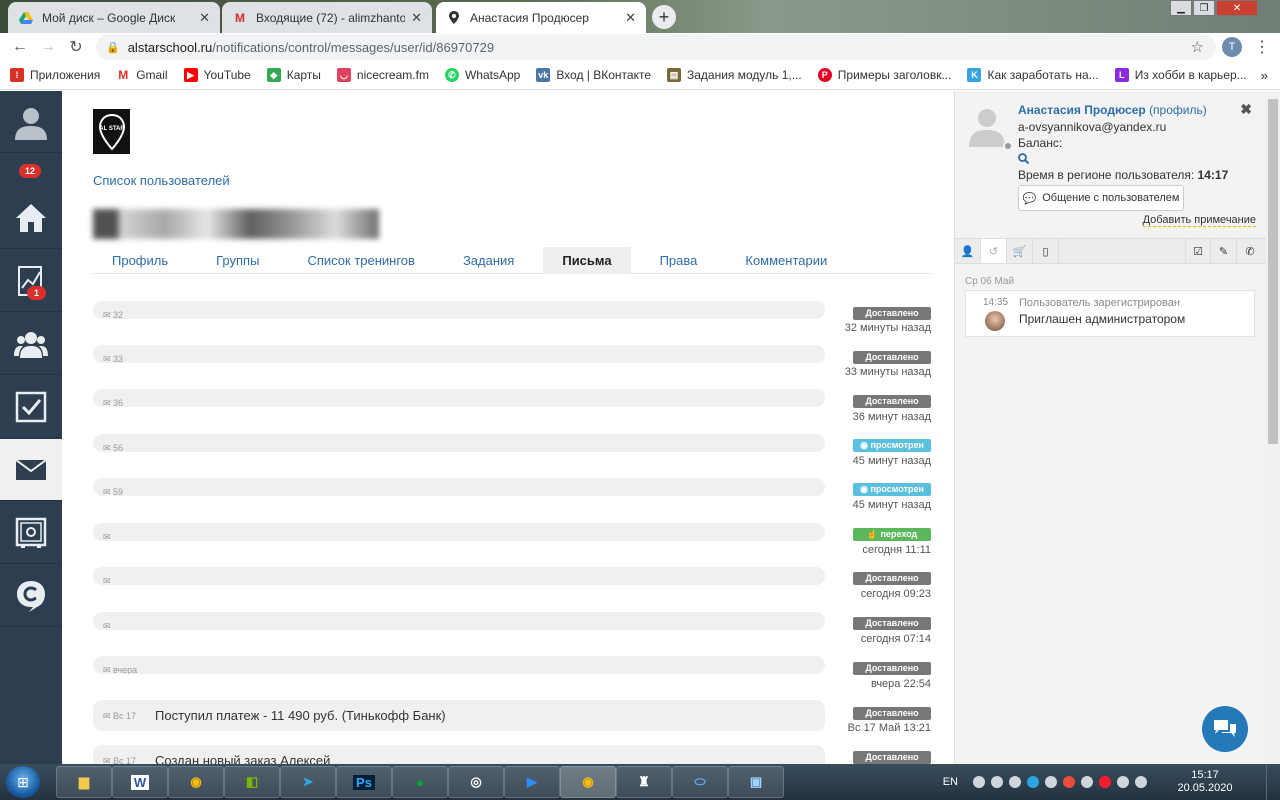  I want to click on network-icon, so click(1123, 782).